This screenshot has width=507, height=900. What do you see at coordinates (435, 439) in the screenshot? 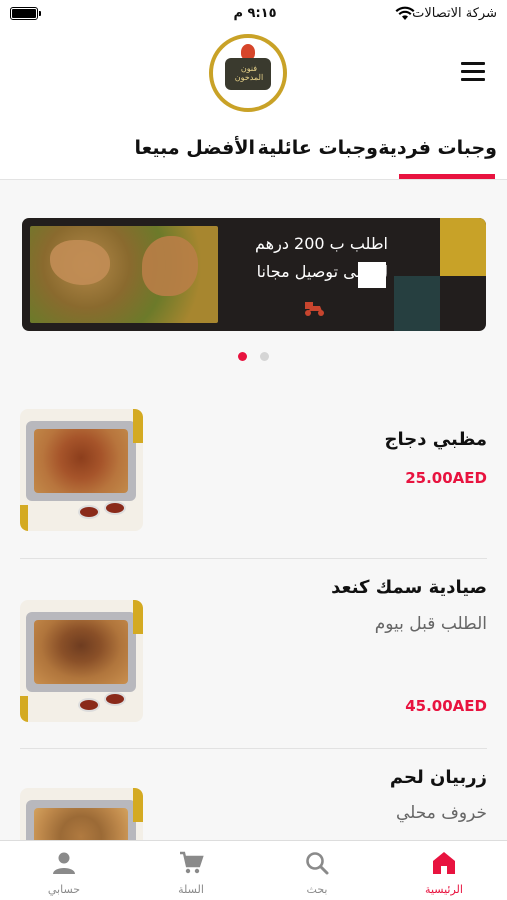
I see `product-name: مظبي دجاج` at bounding box center [435, 439].